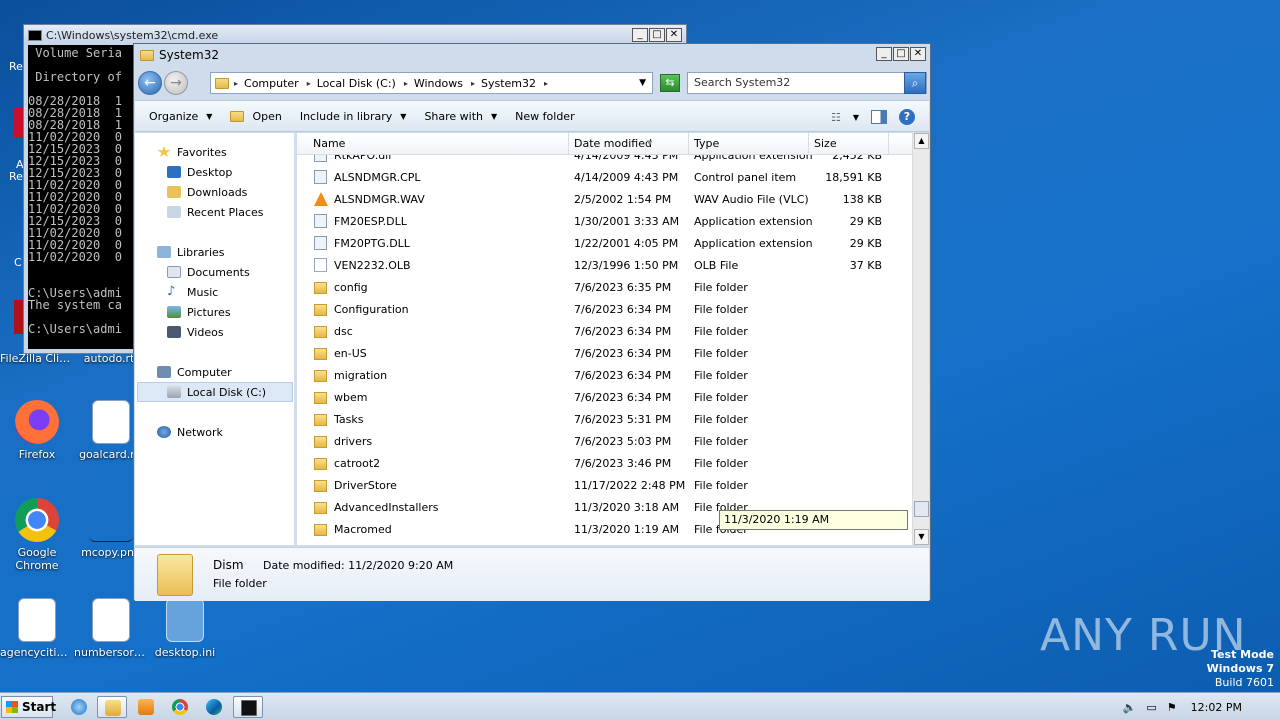  Describe the element at coordinates (915, 83) in the screenshot. I see `search-icon: ⌕` at that location.